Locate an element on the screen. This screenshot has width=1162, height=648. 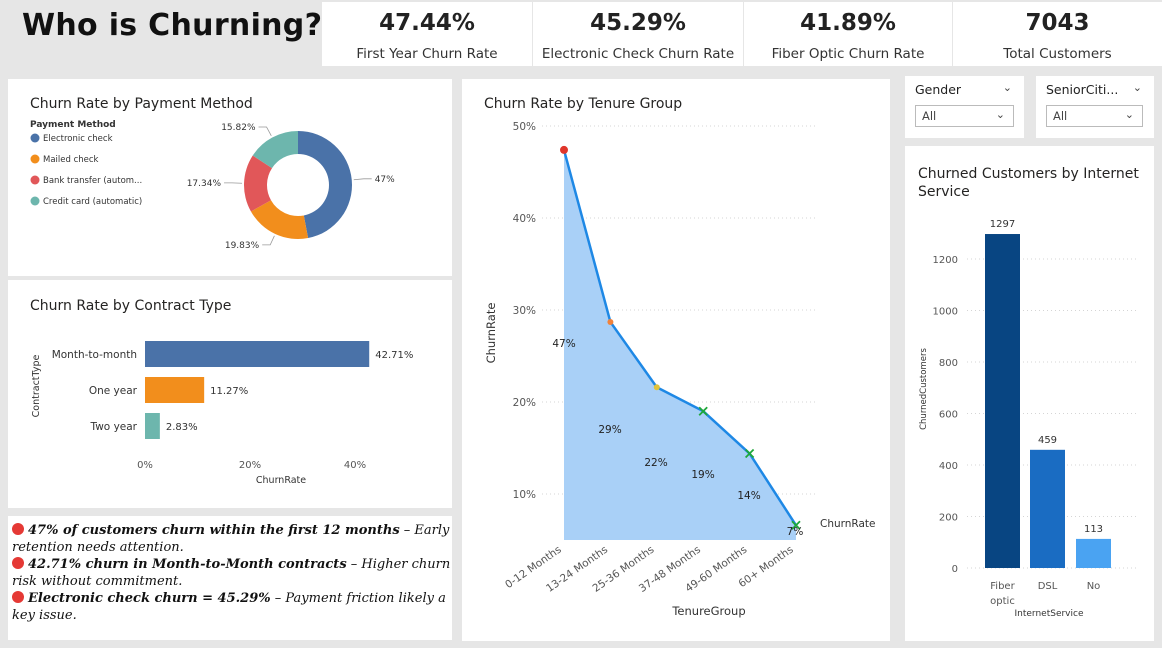
senior-dropdown: All ⌄ is located at coordinates (1094, 116).